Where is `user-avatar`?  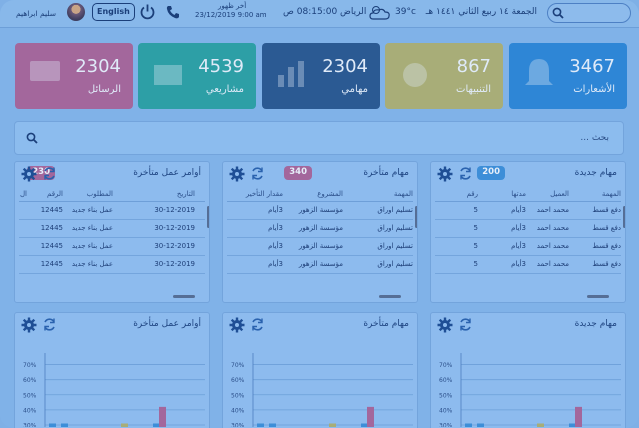
user-avatar is located at coordinates (76, 12).